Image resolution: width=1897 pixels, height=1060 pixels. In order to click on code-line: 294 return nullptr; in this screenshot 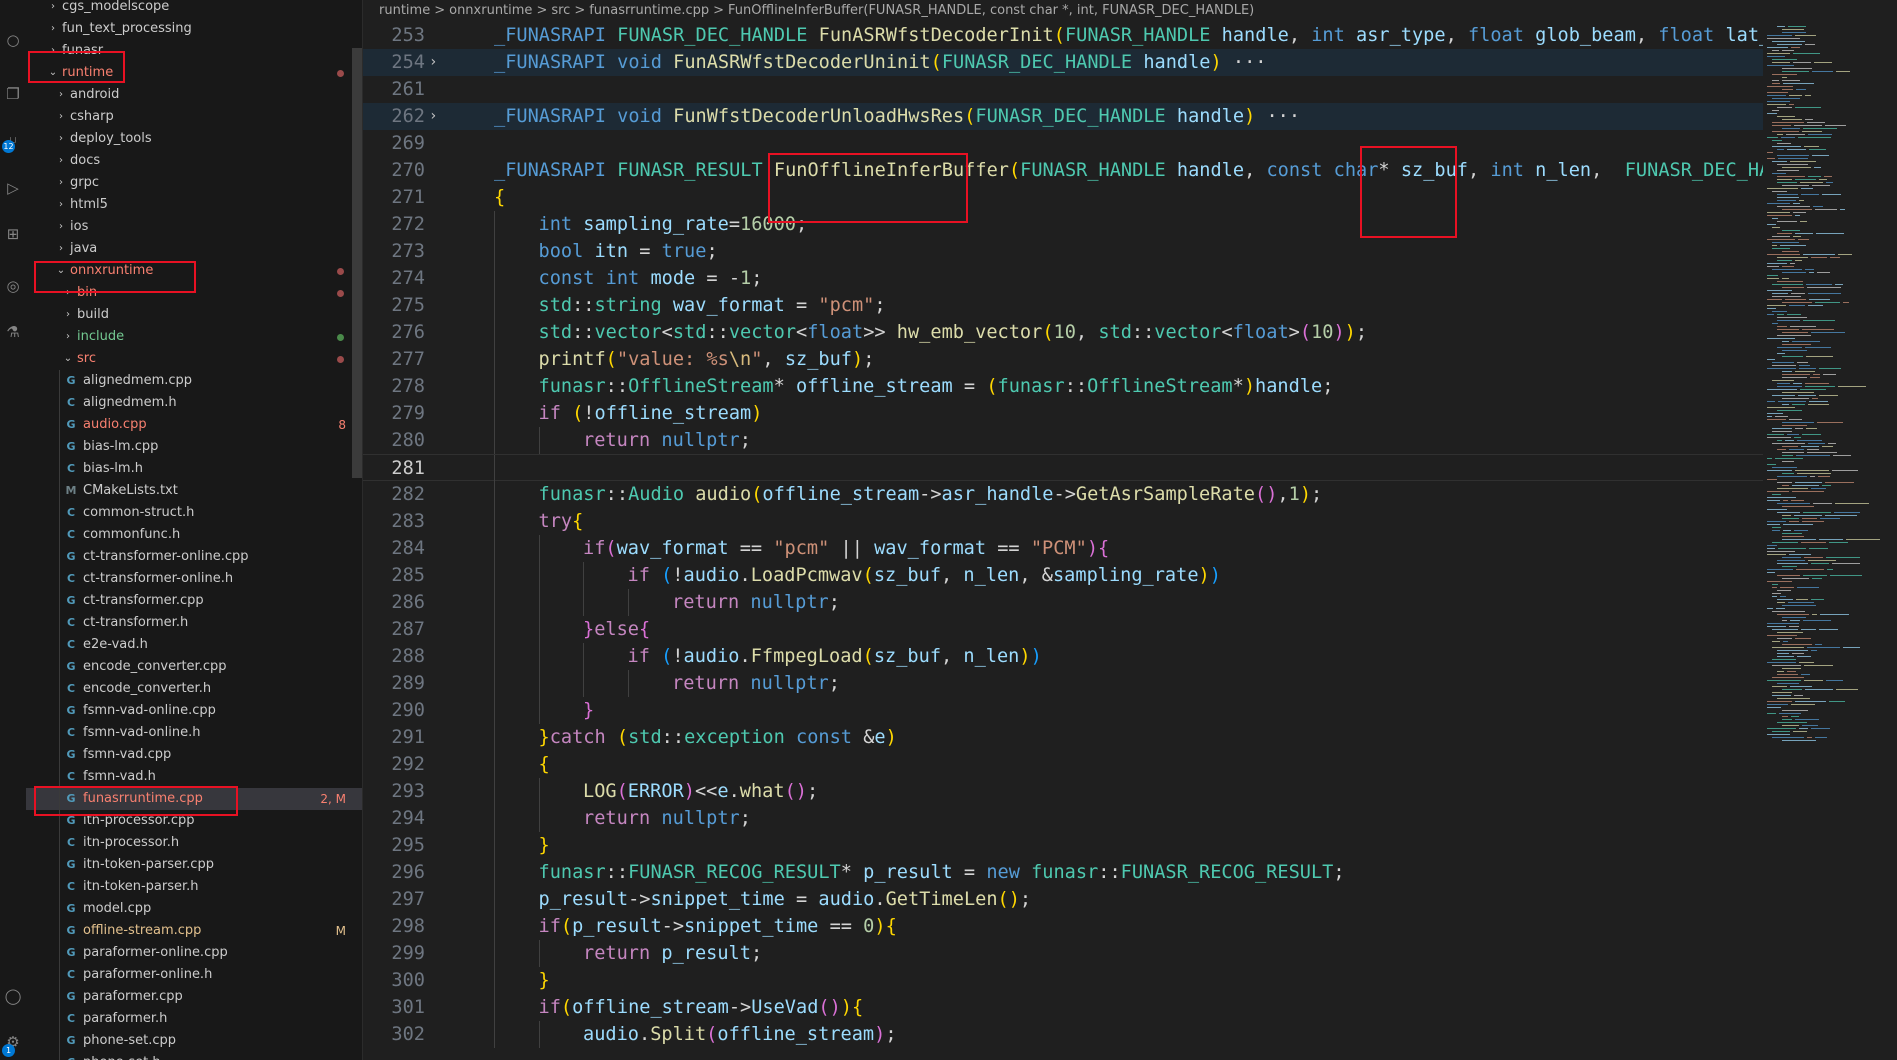, I will do `click(1063, 818)`.